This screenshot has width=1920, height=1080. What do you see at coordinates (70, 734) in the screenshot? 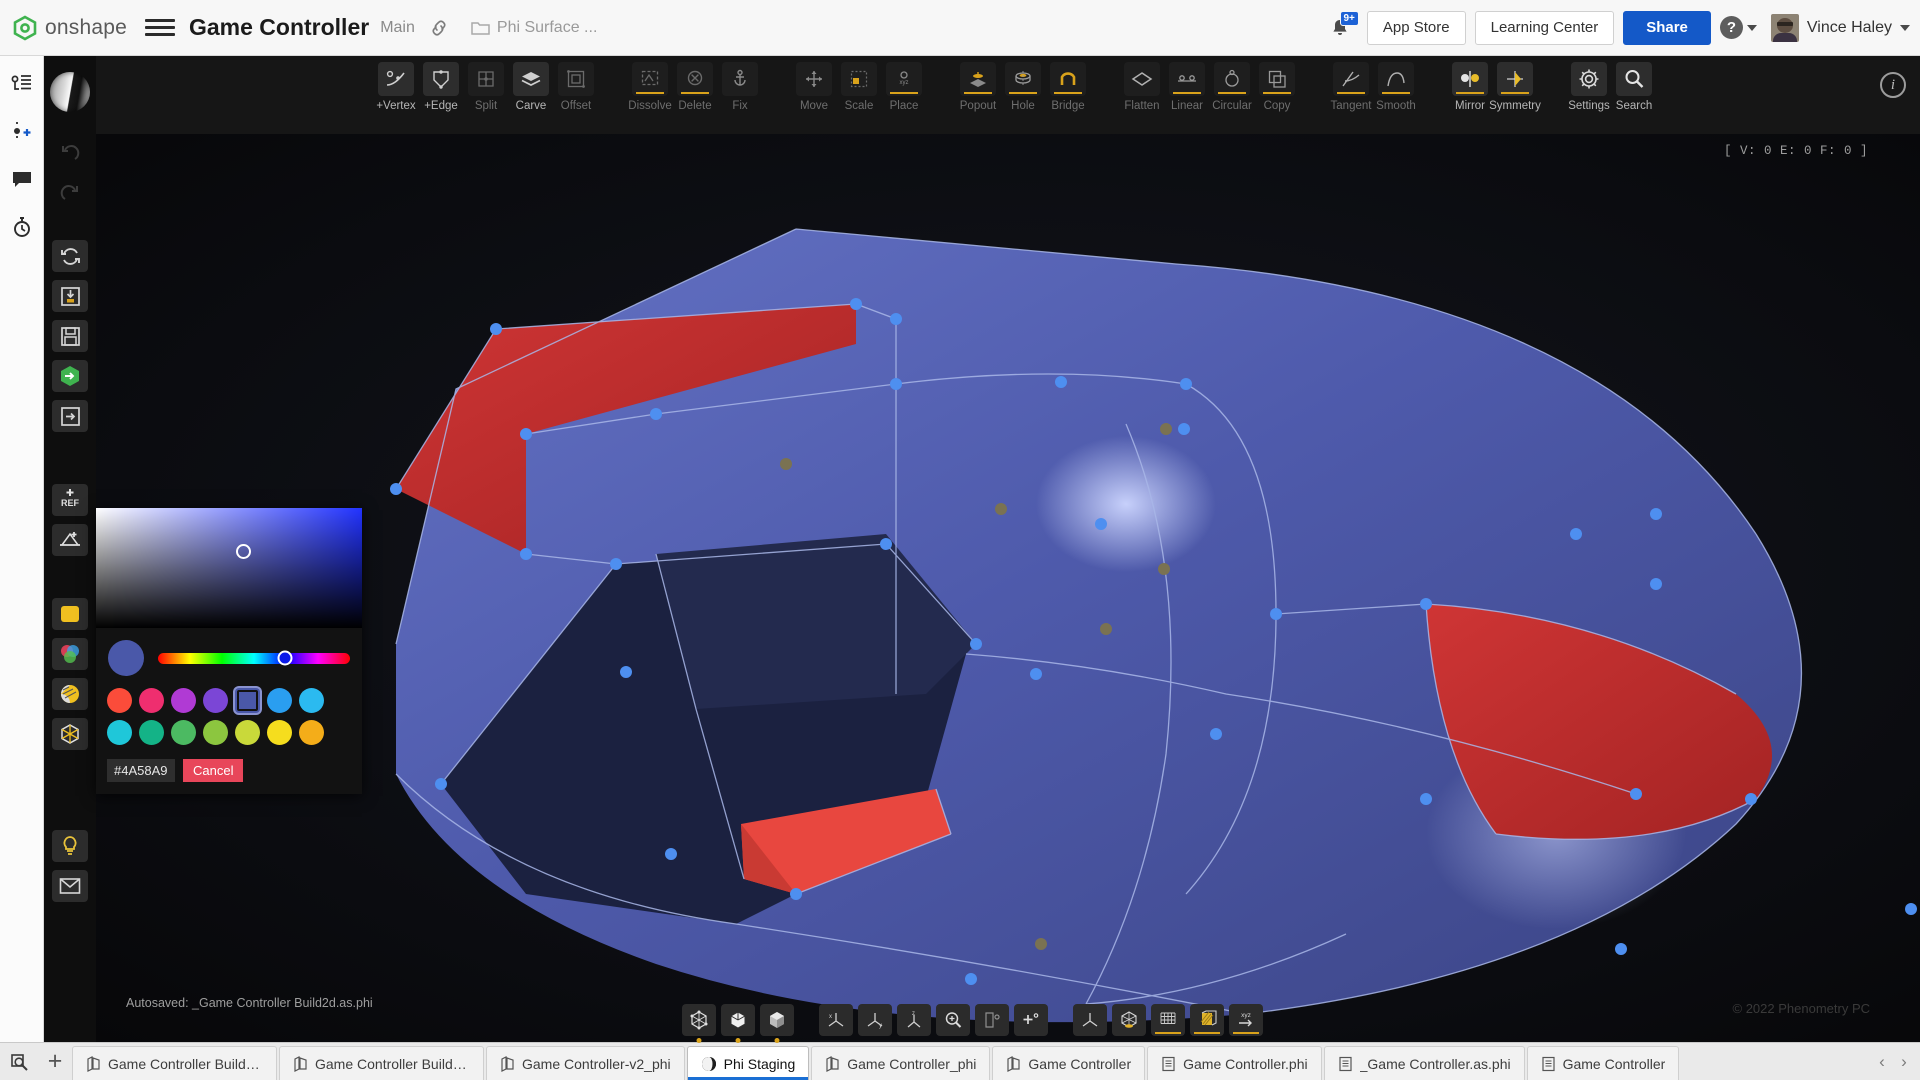
I see `bounding-box-icon` at bounding box center [70, 734].